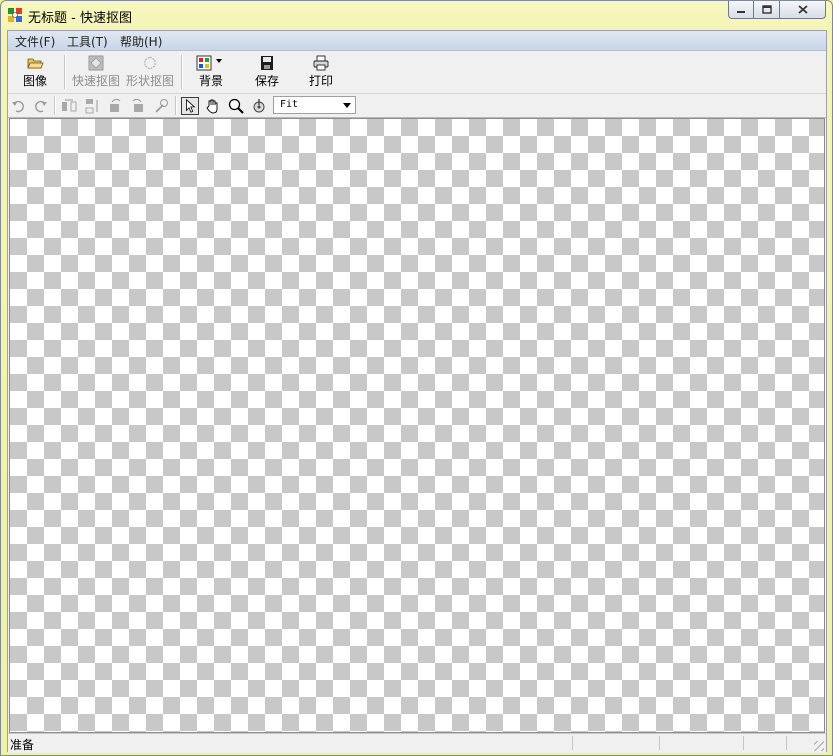 The height and width of the screenshot is (756, 833). I want to click on printer-icon, so click(321, 63).